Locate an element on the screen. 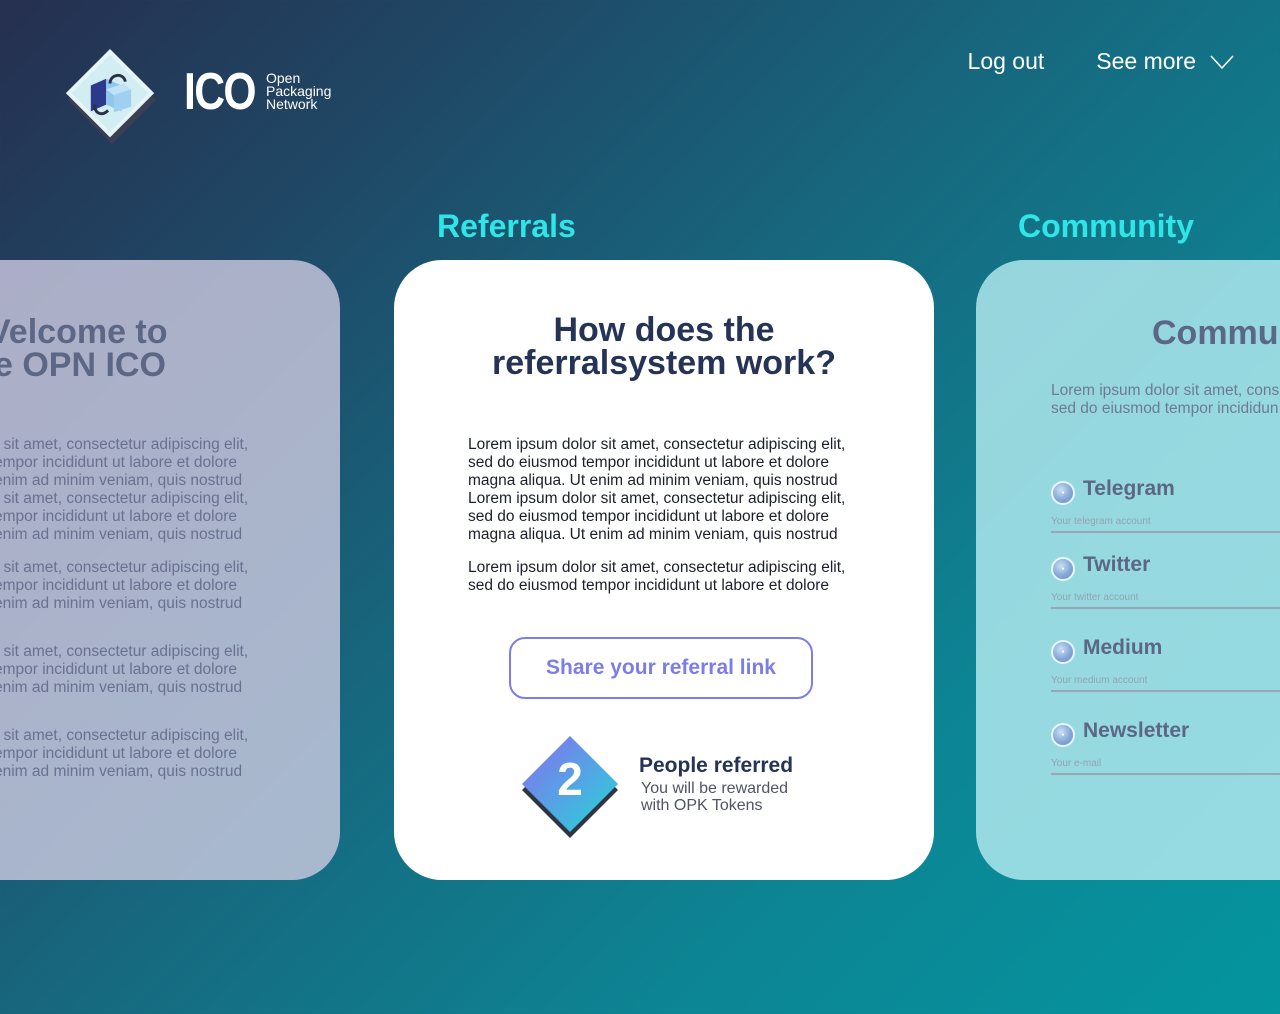  share-referral-link-button: Share your referral link is located at coordinates (661, 668).